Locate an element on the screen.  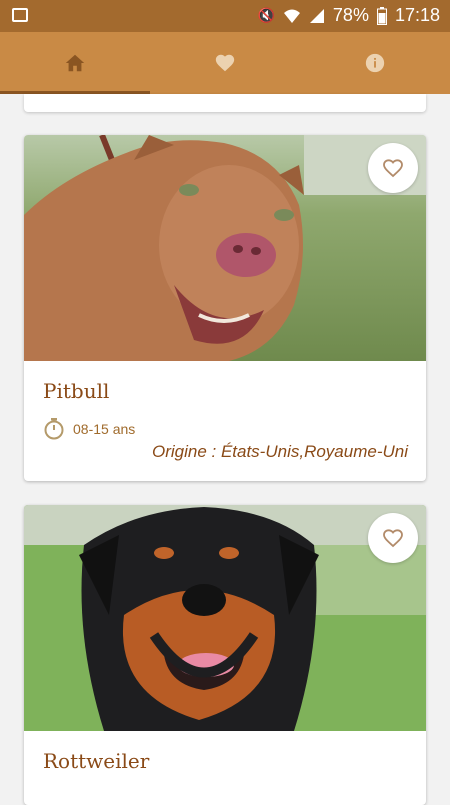
tab-home is located at coordinates (75, 63).